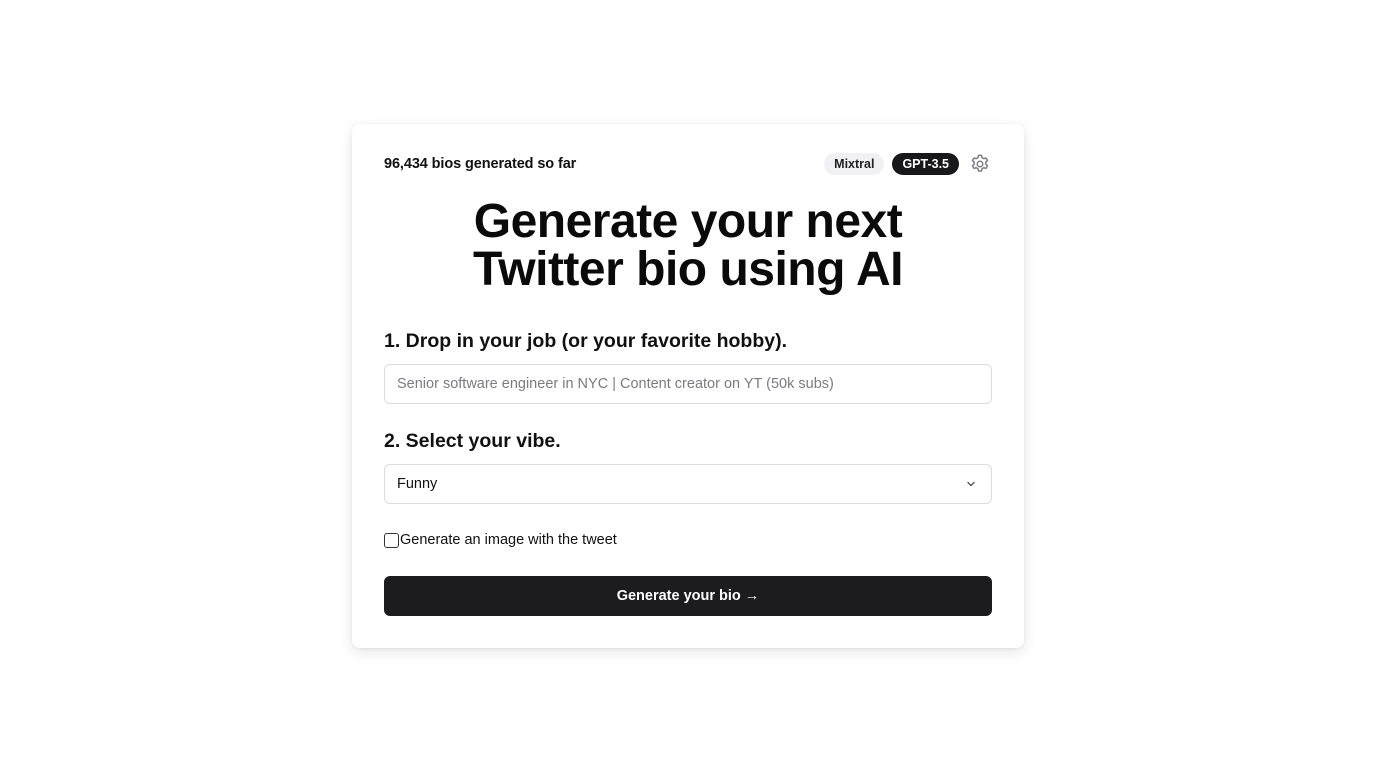 This screenshot has height=768, width=1376. Describe the element at coordinates (472, 441) in the screenshot. I see `step2-label: 2. Select your vibe.` at that location.